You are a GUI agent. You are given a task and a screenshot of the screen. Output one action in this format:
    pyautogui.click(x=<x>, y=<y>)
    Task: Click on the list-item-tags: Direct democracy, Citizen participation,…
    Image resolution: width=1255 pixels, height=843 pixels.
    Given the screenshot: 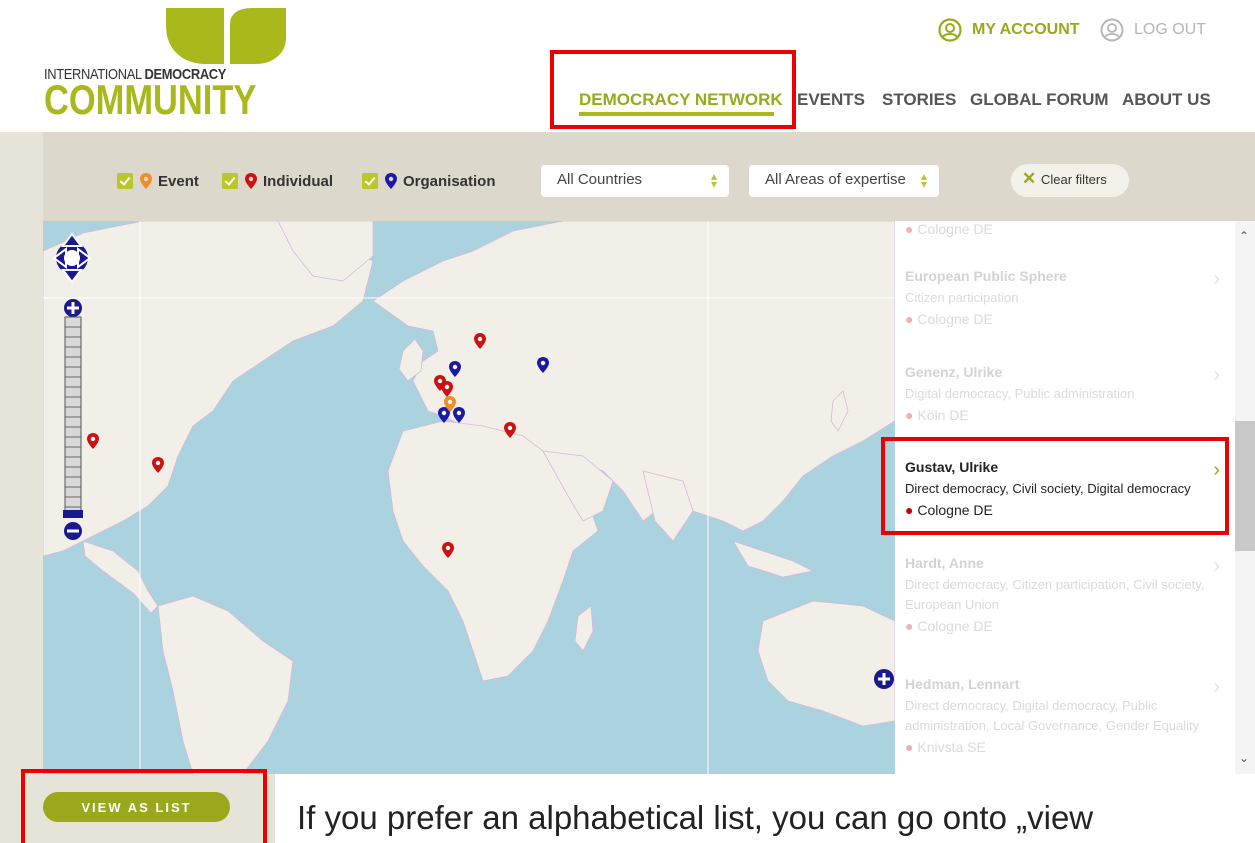 What is the action you would take?
    pyautogui.click(x=1055, y=594)
    